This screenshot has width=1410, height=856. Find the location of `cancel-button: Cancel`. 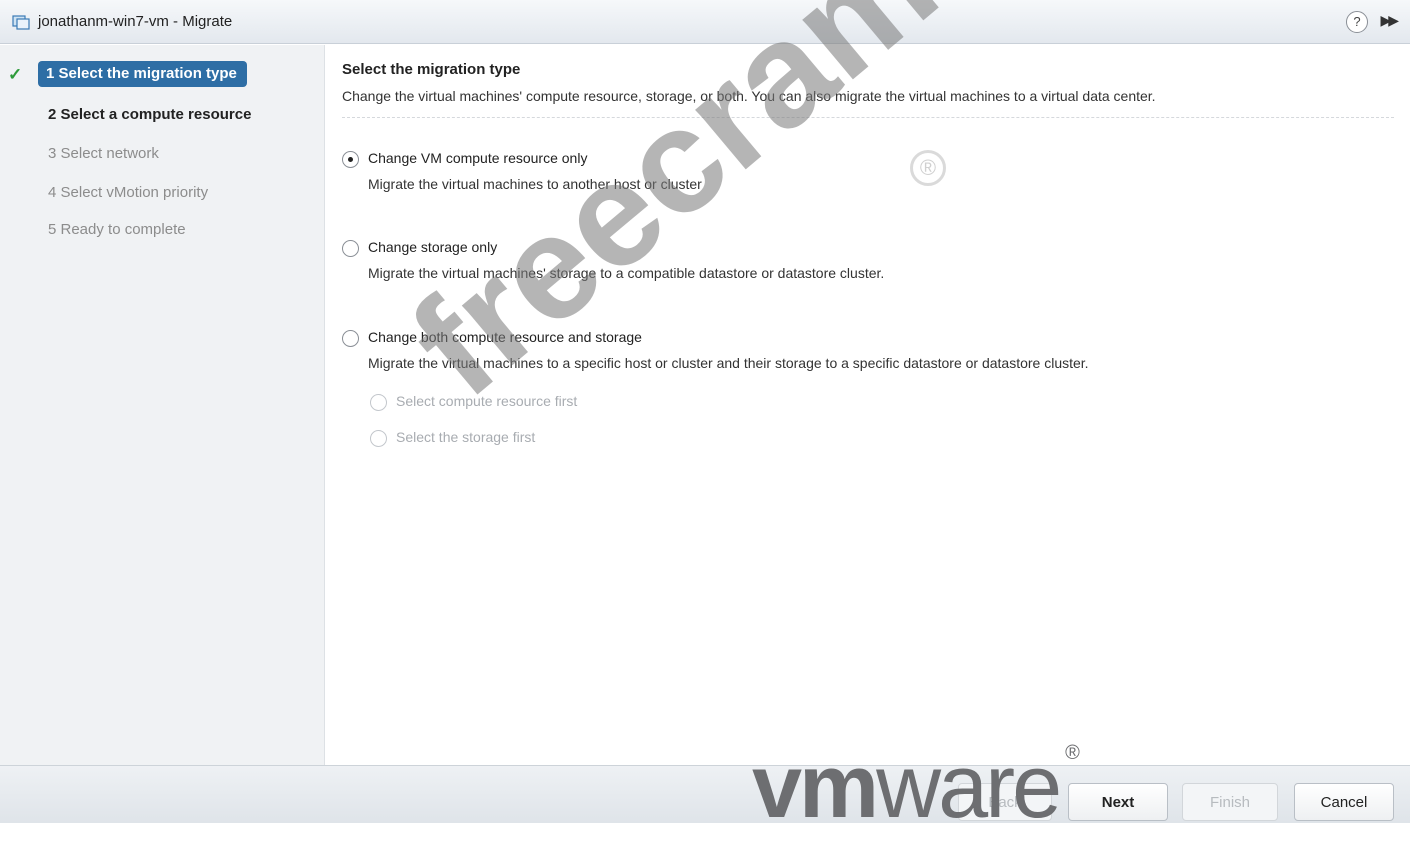

cancel-button: Cancel is located at coordinates (1344, 802).